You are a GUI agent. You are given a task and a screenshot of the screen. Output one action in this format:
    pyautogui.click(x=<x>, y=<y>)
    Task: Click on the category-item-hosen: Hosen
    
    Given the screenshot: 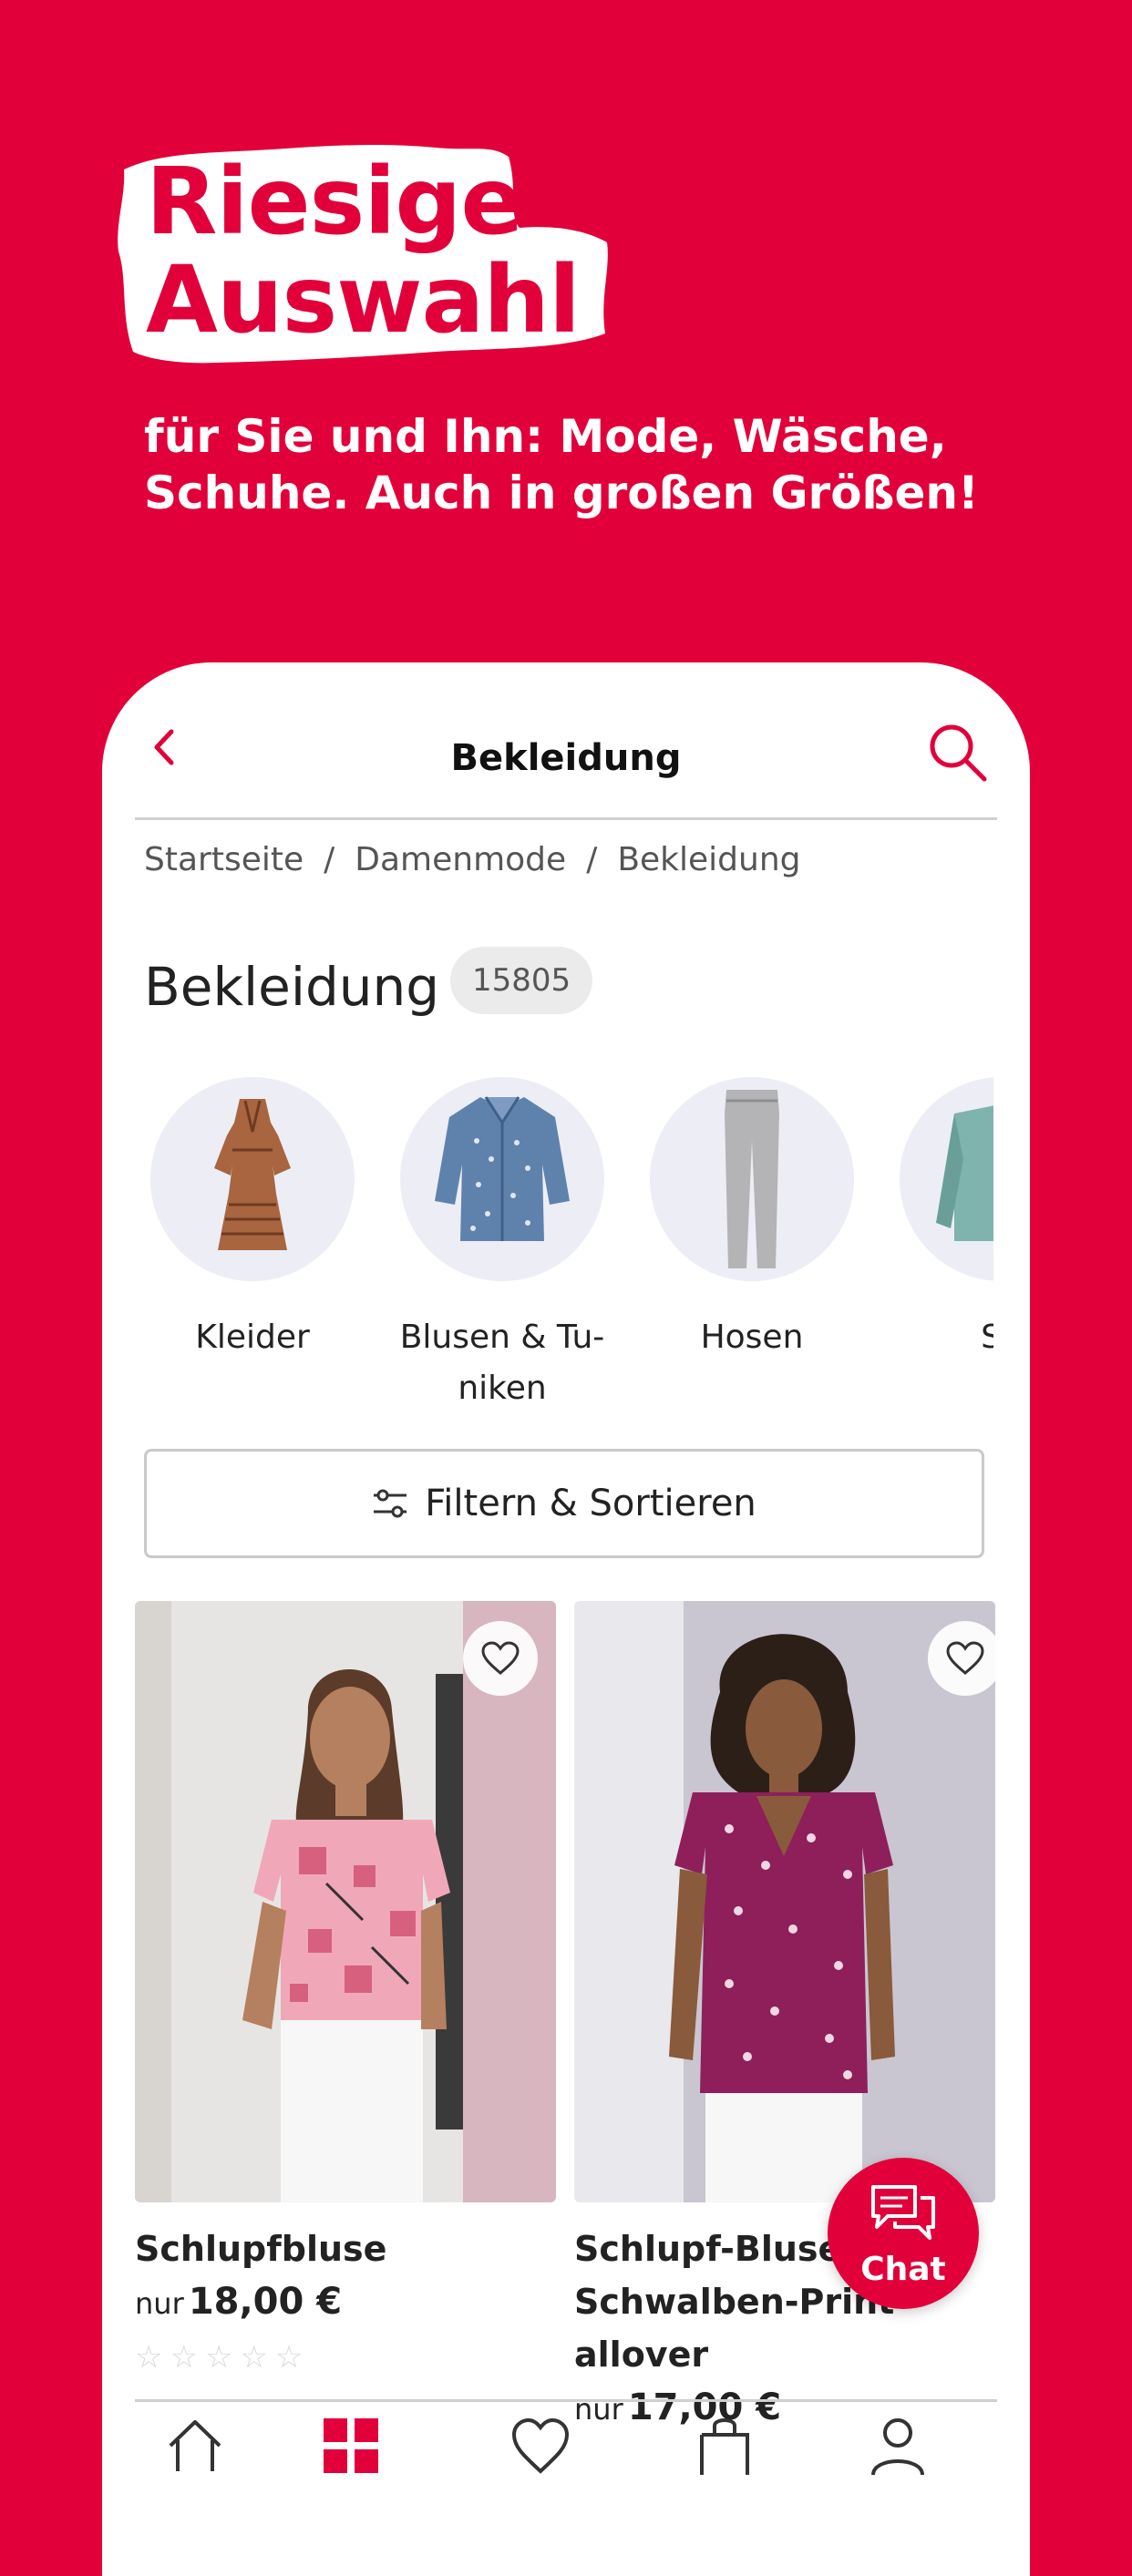 What is the action you would take?
    pyautogui.click(x=752, y=1220)
    